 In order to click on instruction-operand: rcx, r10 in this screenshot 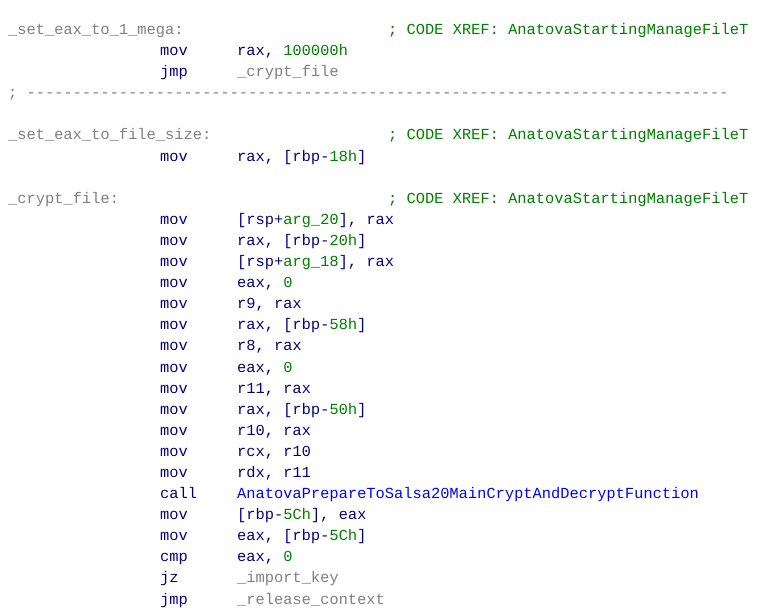, I will do `click(274, 452)`.